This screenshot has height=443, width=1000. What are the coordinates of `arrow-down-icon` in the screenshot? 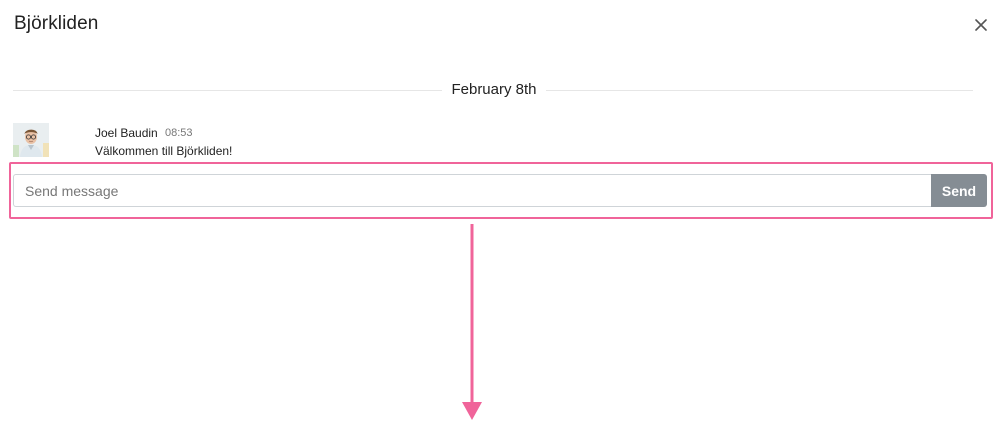 It's located at (472, 322).